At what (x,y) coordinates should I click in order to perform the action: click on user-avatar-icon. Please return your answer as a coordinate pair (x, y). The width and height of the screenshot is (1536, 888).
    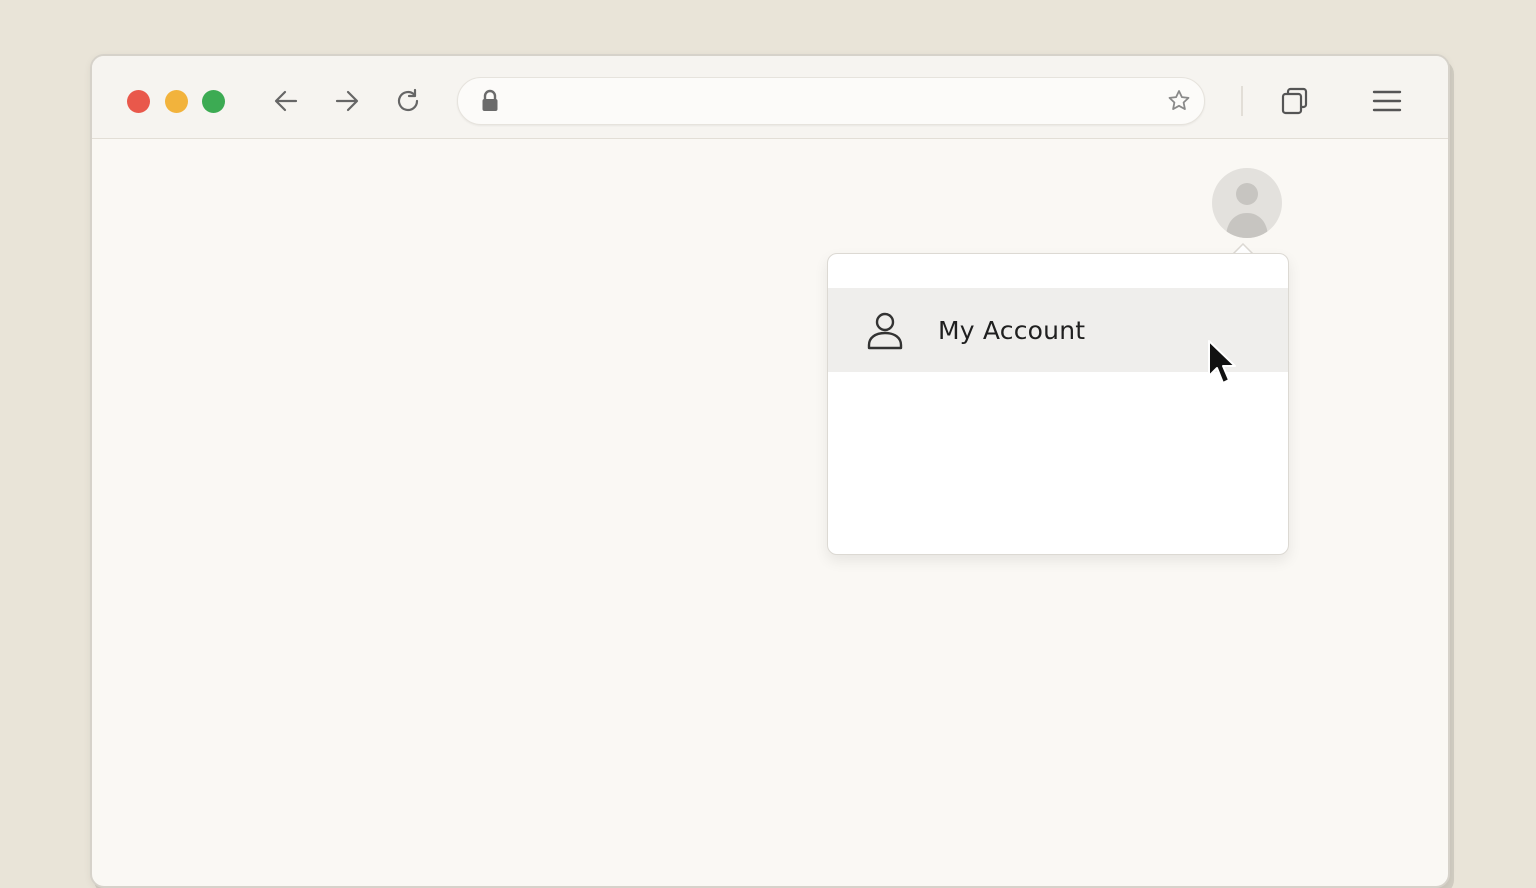
    Looking at the image, I should click on (1247, 210).